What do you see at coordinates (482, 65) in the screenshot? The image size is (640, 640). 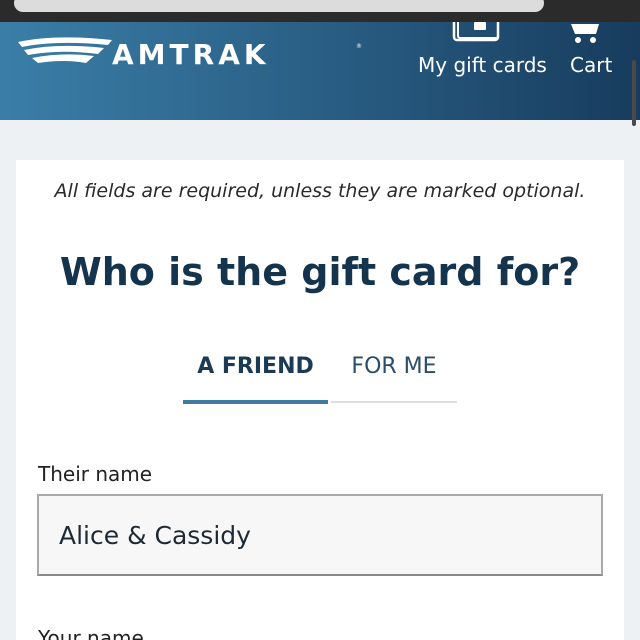 I see `my-gift-cards-link: My gift cards` at bounding box center [482, 65].